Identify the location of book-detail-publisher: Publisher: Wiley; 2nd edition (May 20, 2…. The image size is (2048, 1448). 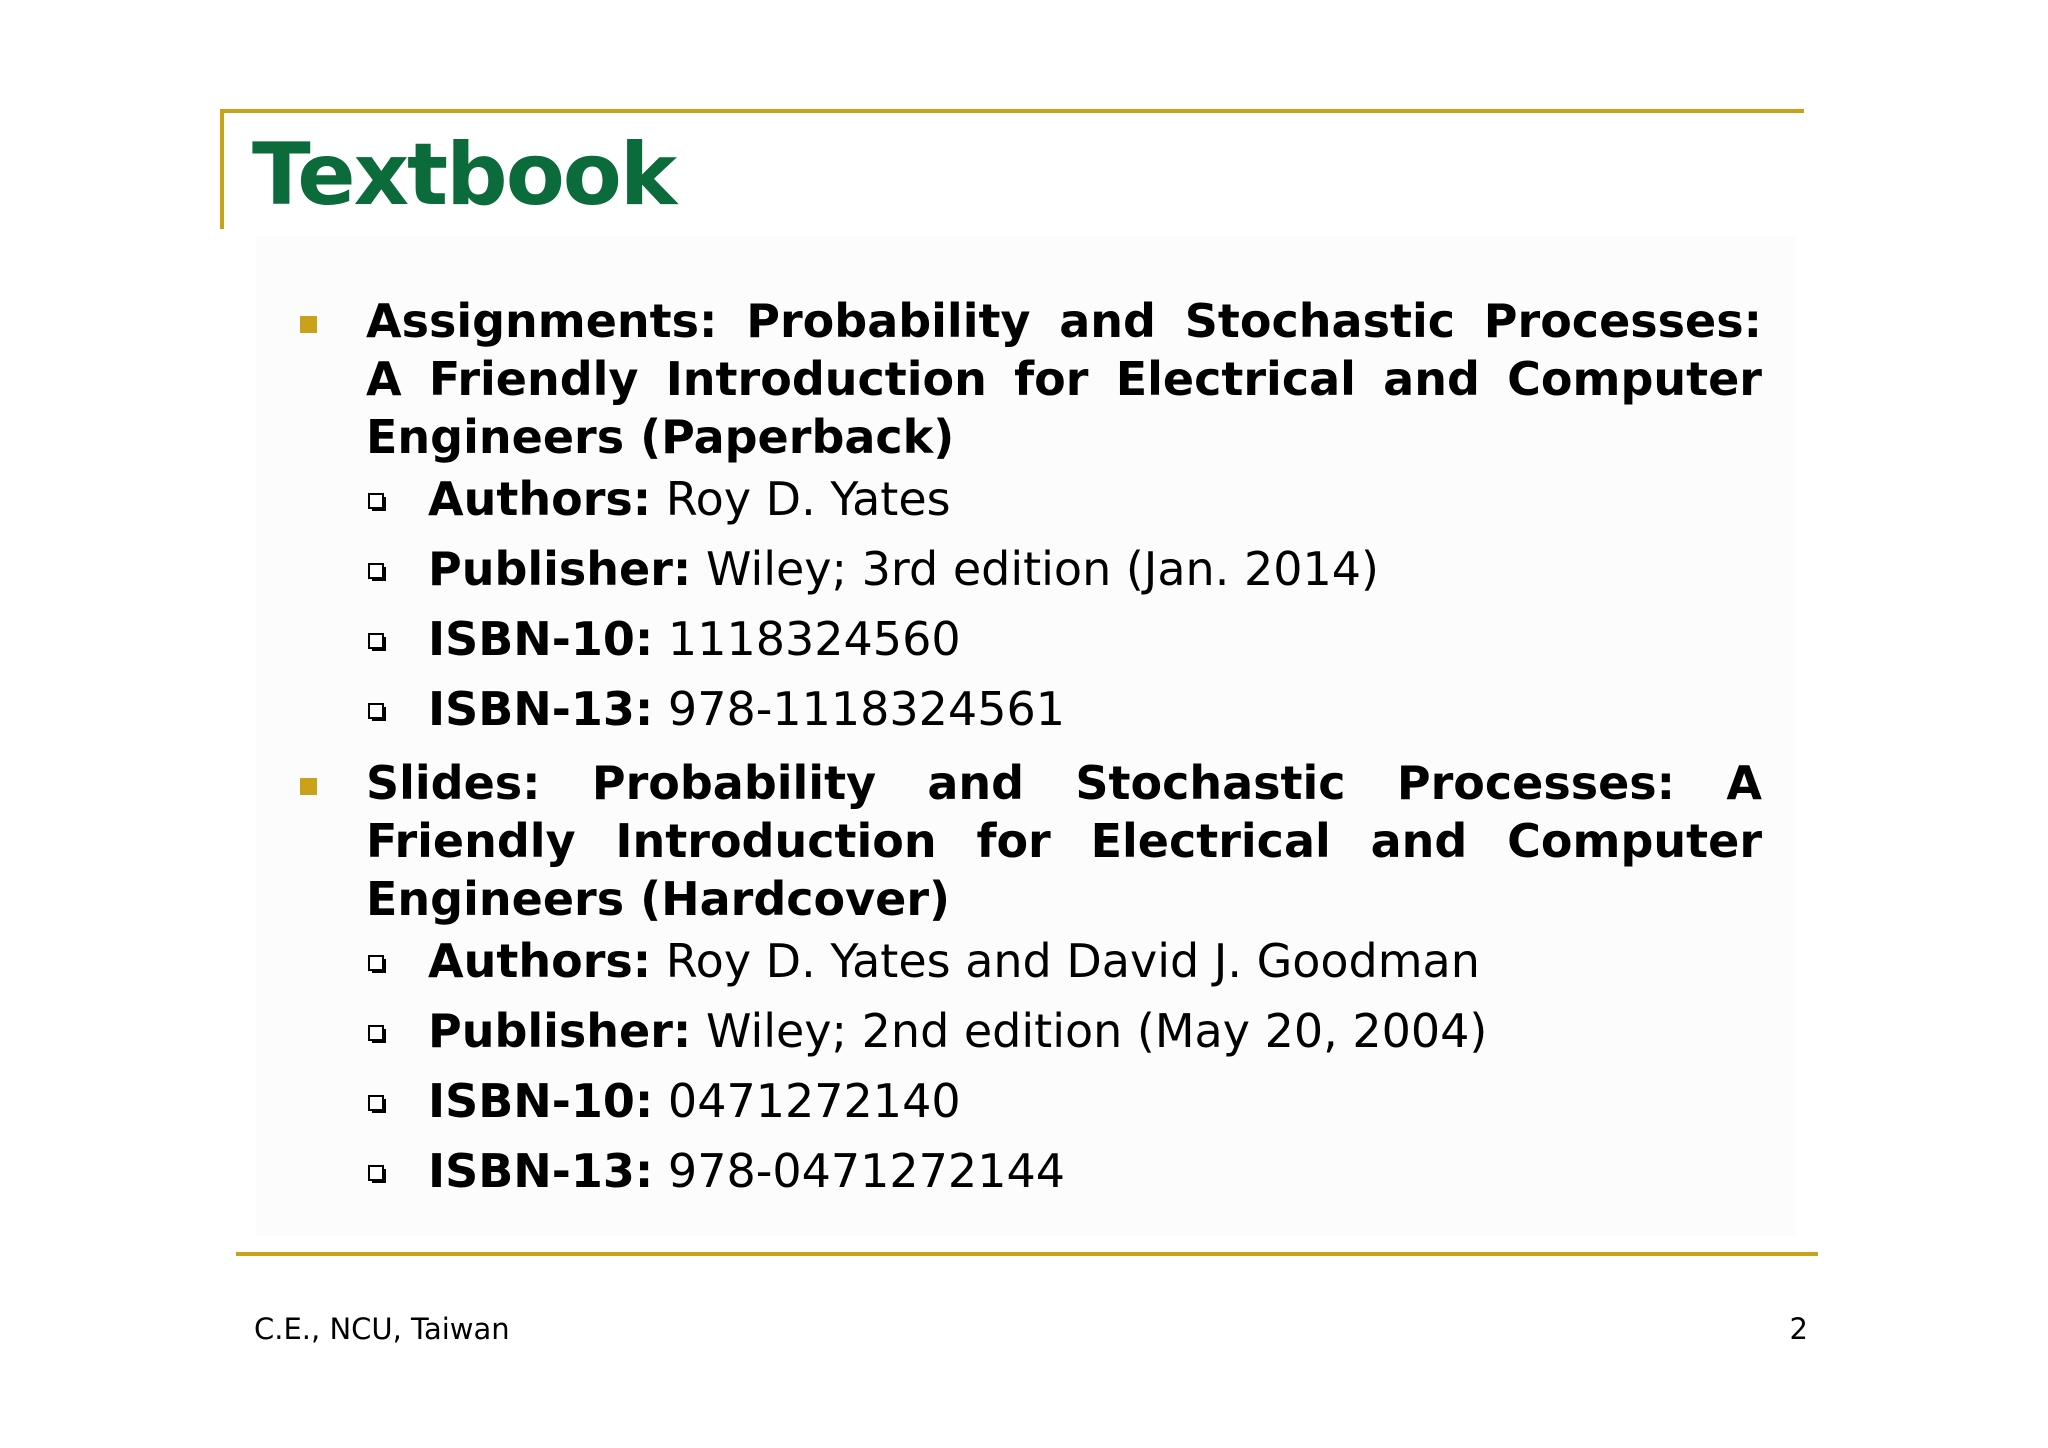
(1029, 1033).